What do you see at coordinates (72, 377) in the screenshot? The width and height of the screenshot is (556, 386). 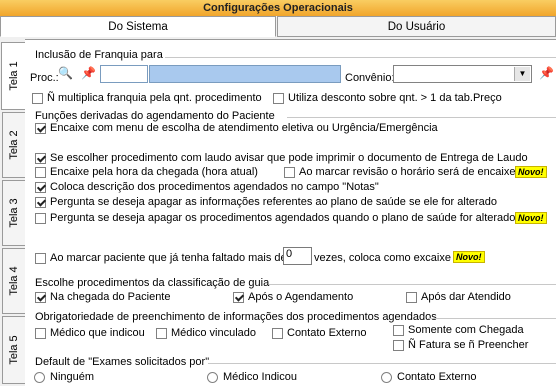 I see `ninguem-label: Ninguém` at bounding box center [72, 377].